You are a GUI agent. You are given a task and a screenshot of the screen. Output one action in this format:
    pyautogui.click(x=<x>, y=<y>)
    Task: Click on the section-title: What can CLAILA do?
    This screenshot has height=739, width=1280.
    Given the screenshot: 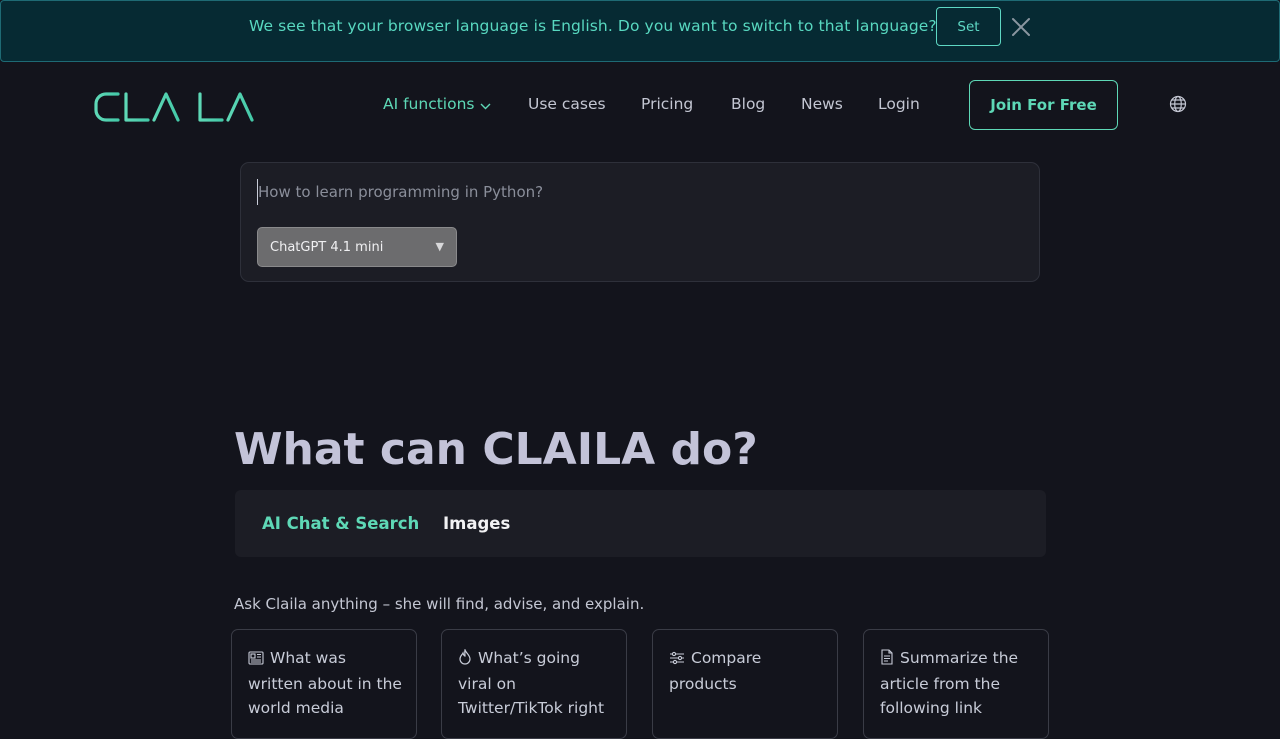 What is the action you would take?
    pyautogui.click(x=496, y=449)
    